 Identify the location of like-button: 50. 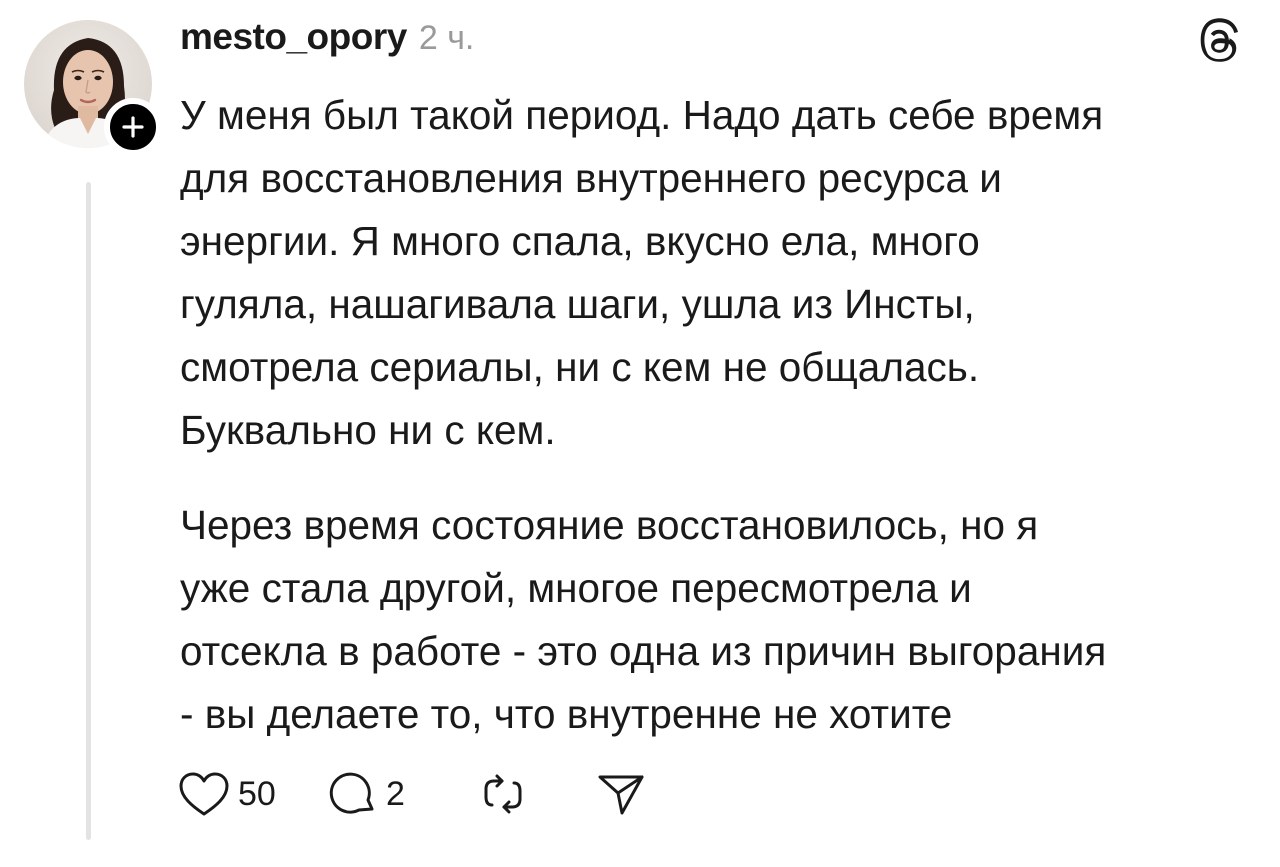
(253, 794).